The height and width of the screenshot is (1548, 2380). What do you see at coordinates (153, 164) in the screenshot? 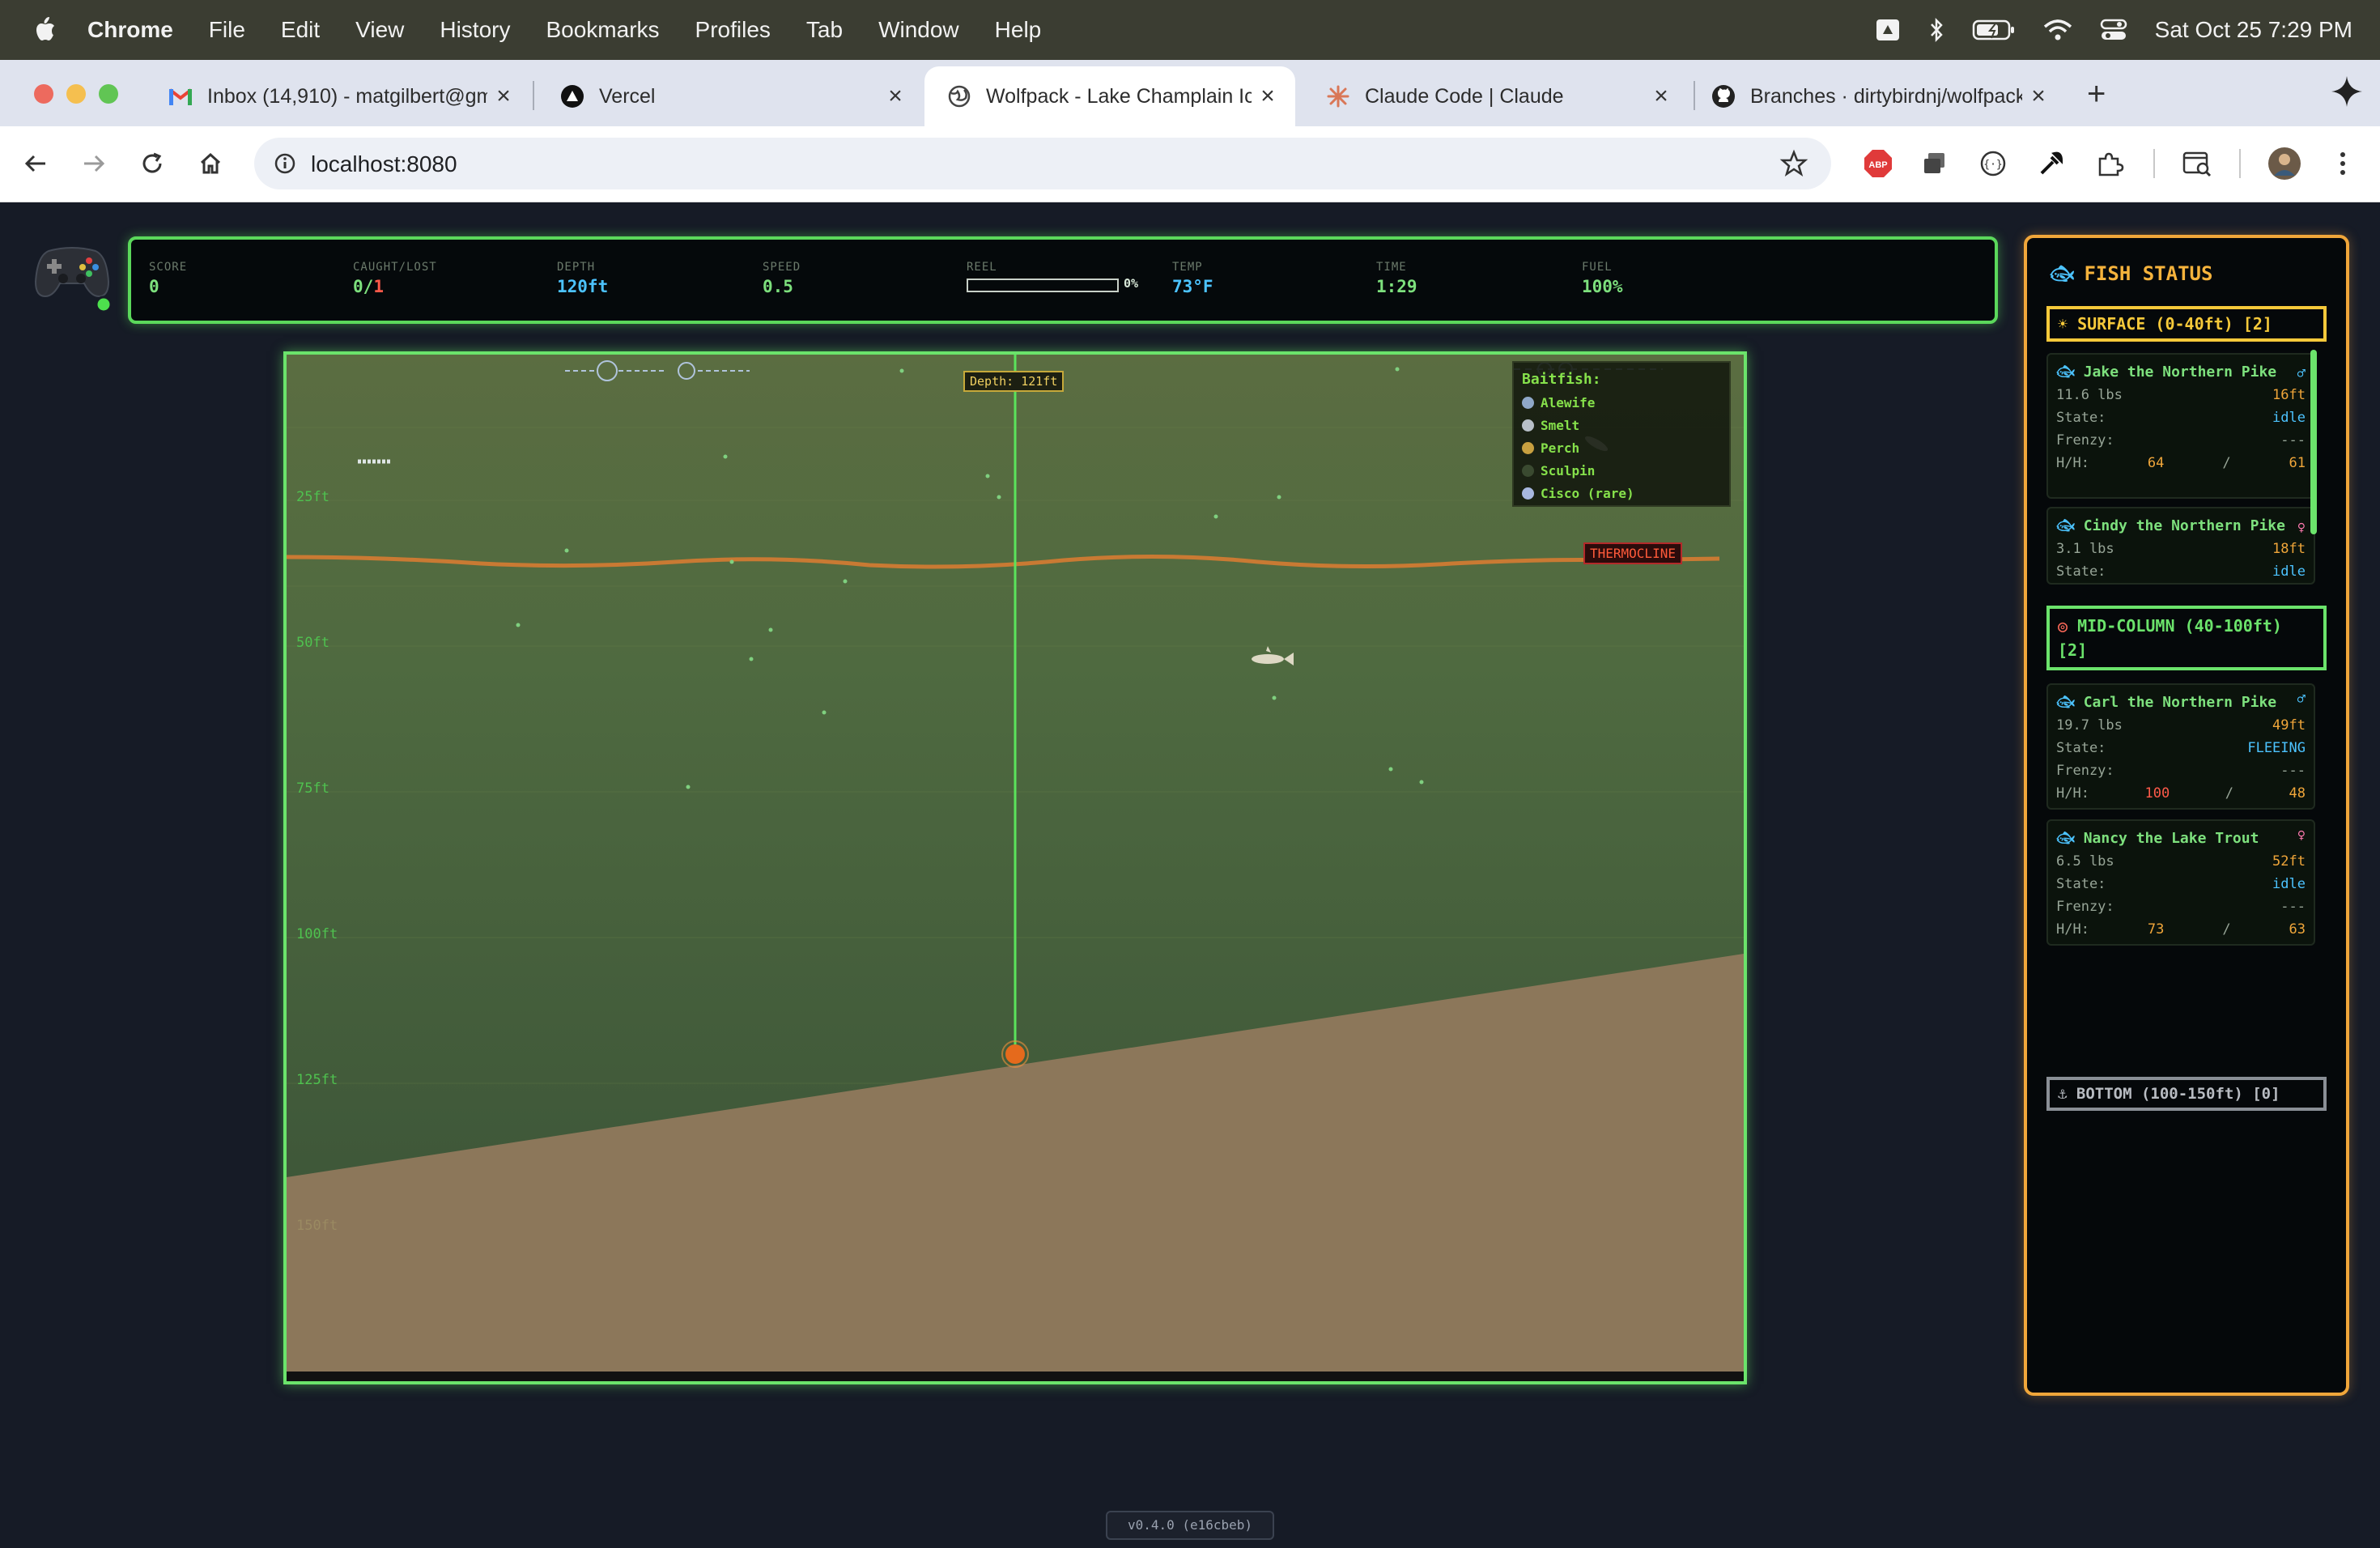
I see `reload-button` at bounding box center [153, 164].